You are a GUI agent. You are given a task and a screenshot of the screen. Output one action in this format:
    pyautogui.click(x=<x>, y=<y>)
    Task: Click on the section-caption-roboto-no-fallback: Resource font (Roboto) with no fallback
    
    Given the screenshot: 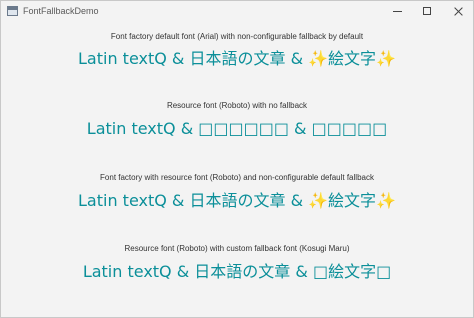 What is the action you would take?
    pyautogui.click(x=237, y=105)
    